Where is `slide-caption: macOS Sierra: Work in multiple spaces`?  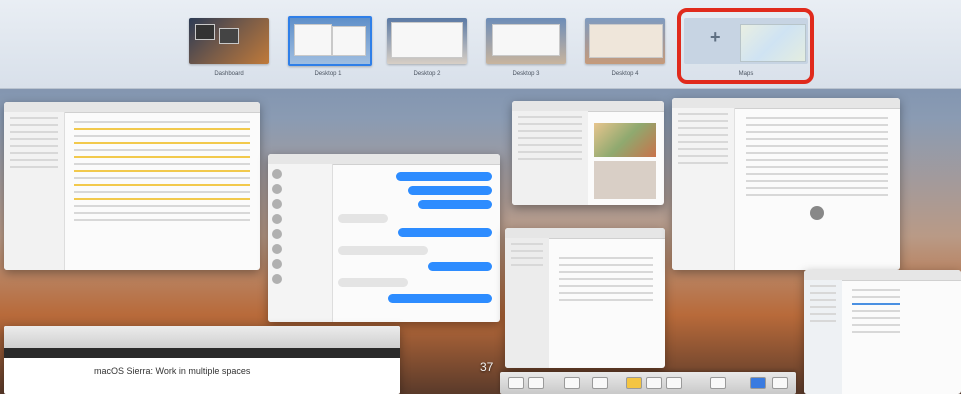 slide-caption: macOS Sierra: Work in multiple spaces is located at coordinates (172, 371).